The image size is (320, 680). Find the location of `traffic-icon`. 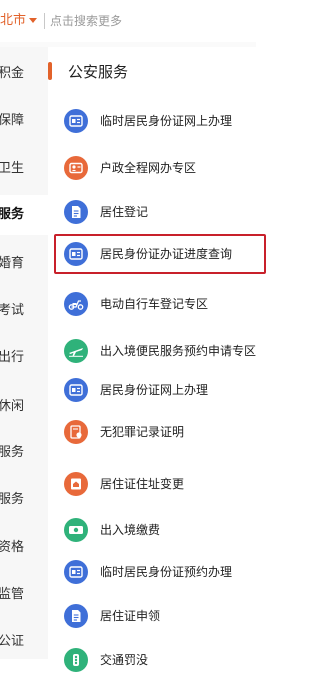

traffic-icon is located at coordinates (76, 660).